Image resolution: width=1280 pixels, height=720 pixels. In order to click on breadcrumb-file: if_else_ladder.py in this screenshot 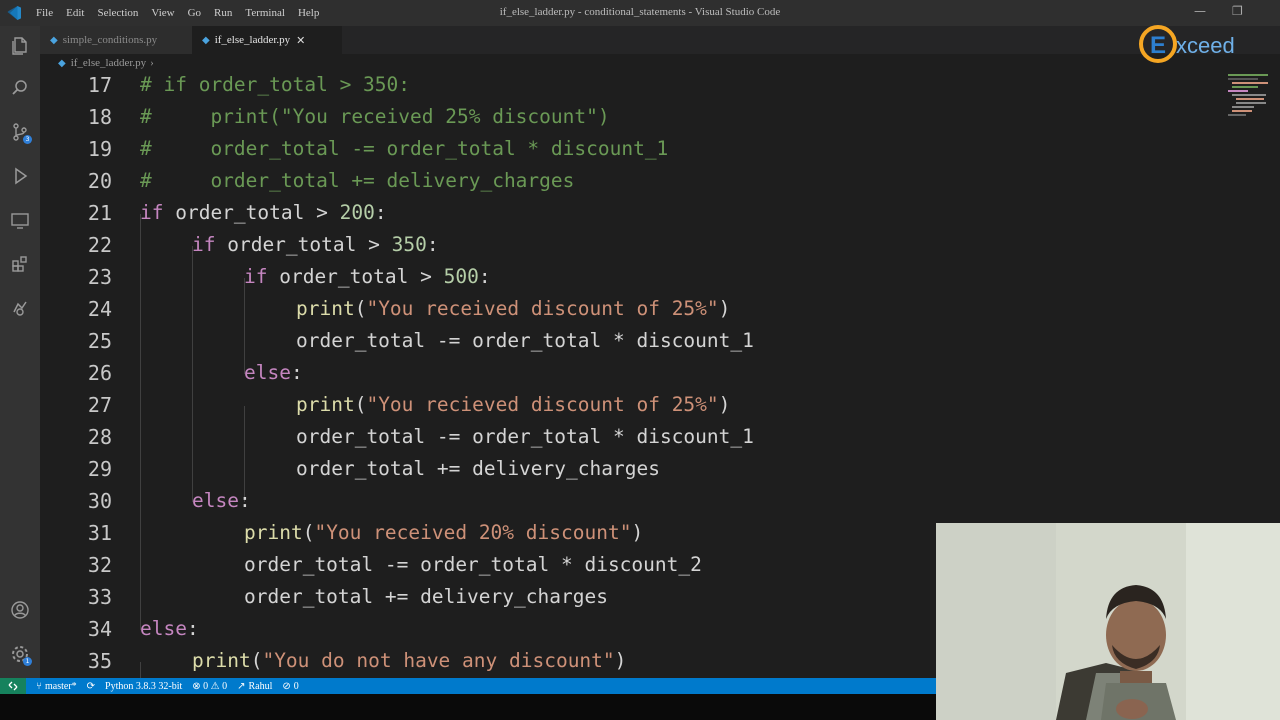, I will do `click(108, 63)`.